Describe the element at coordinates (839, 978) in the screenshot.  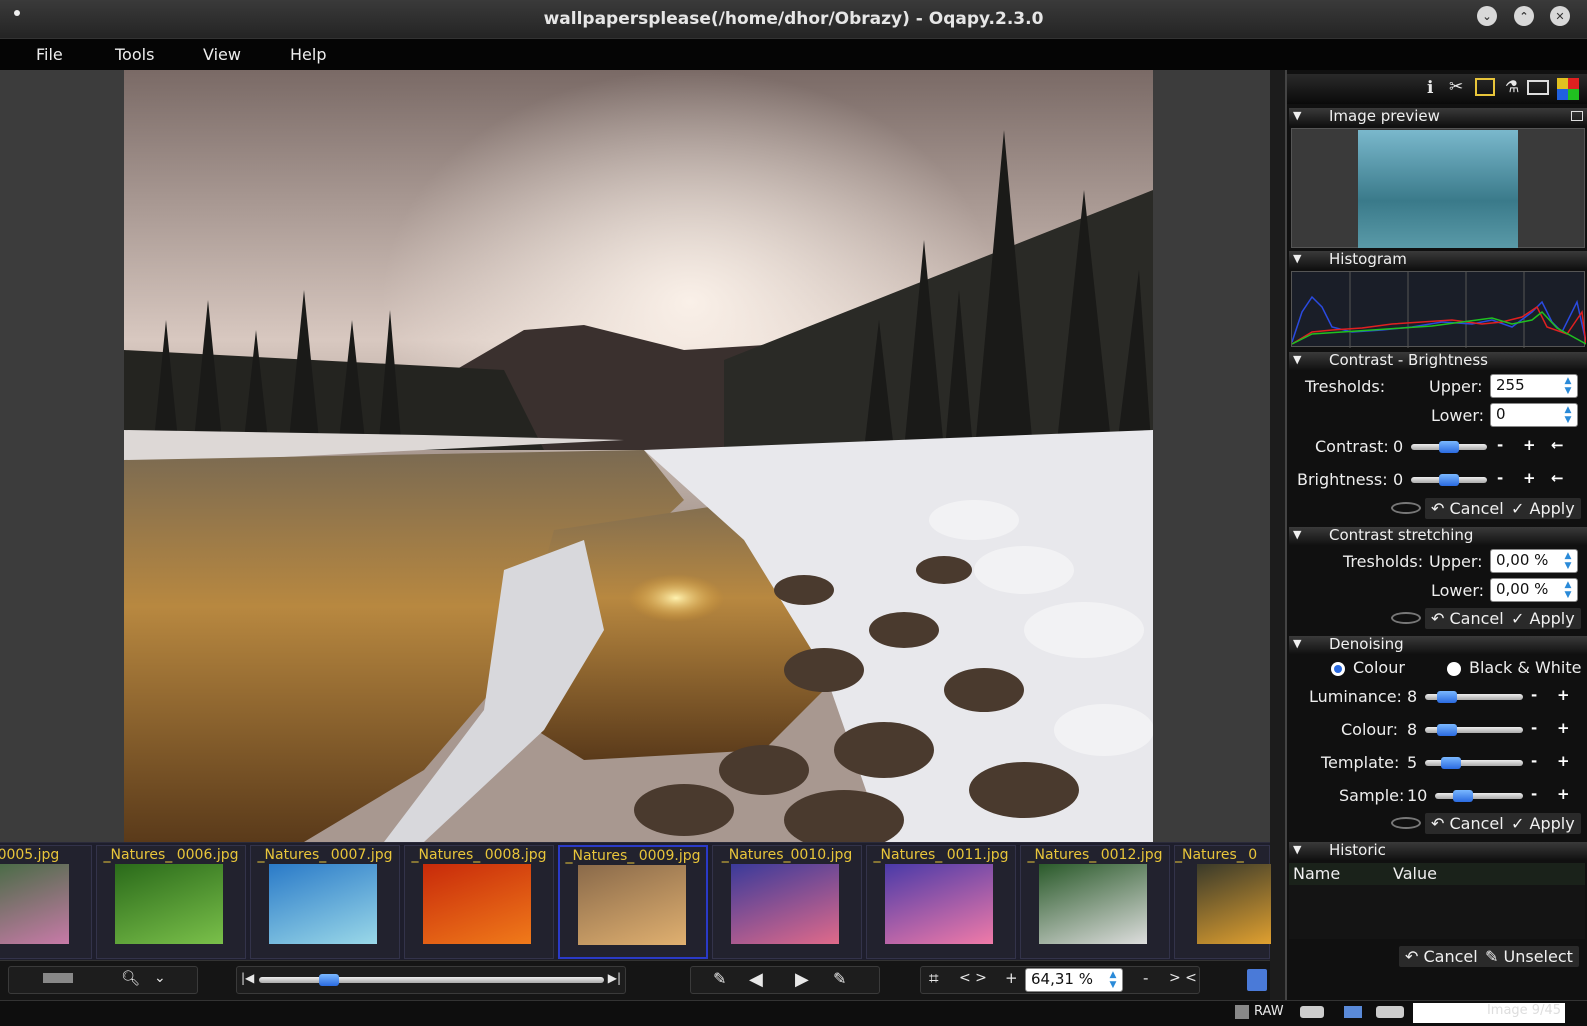
I see `rotate-right-icon: ✎` at that location.